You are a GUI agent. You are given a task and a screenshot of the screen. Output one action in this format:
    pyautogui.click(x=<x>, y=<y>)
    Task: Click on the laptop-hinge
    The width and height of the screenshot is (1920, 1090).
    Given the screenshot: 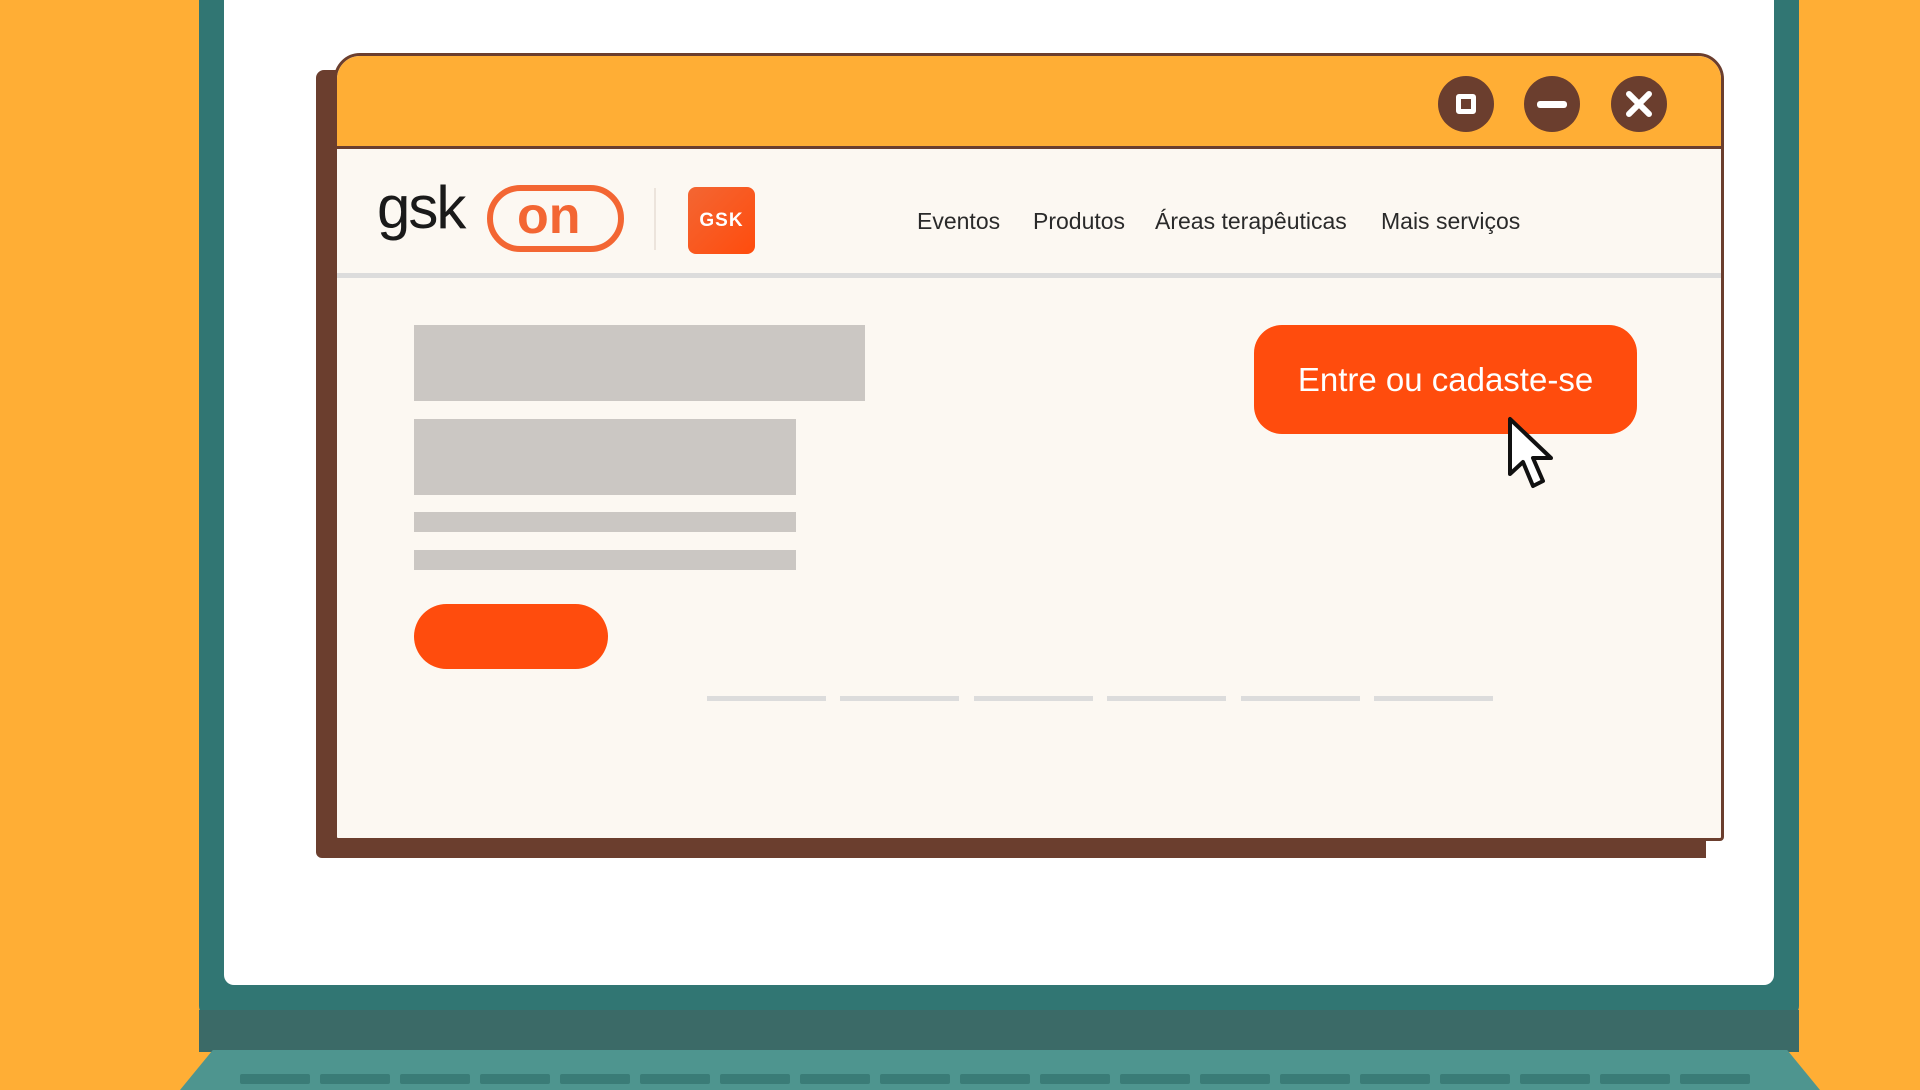 What is the action you would take?
    pyautogui.click(x=999, y=1031)
    